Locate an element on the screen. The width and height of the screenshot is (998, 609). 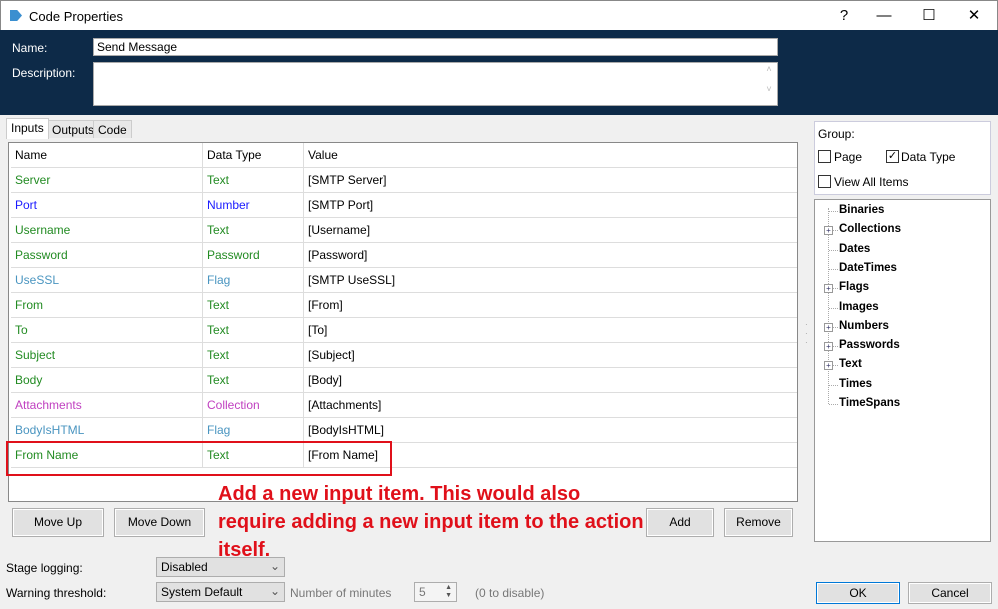
row-value: [From] is located at coordinates (550, 305).